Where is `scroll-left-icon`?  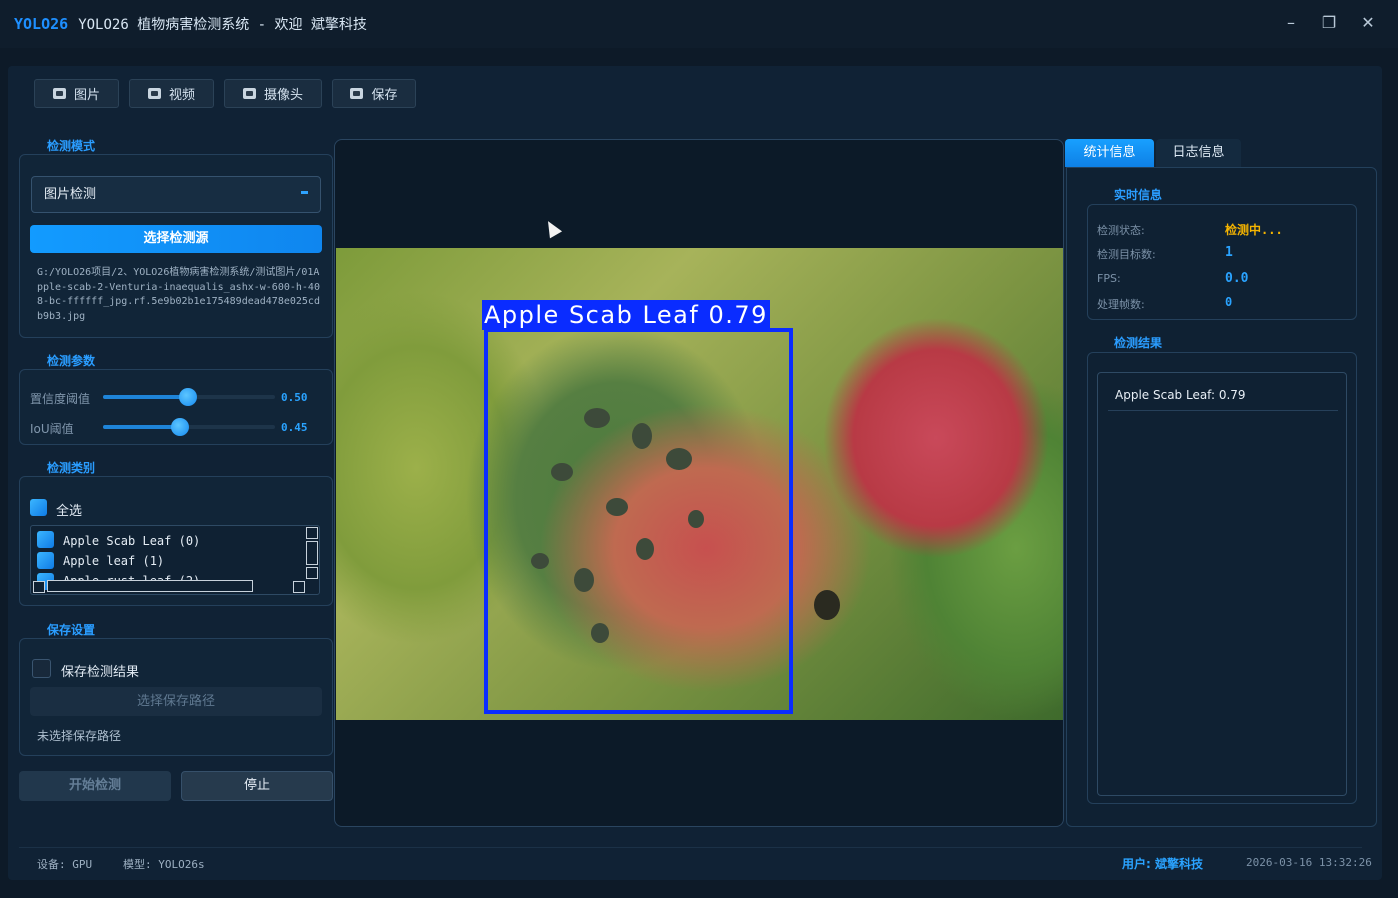 scroll-left-icon is located at coordinates (39, 587).